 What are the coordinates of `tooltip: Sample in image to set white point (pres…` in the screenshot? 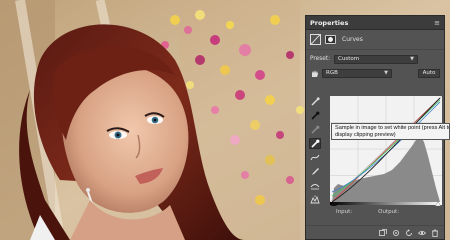 It's located at (390, 131).